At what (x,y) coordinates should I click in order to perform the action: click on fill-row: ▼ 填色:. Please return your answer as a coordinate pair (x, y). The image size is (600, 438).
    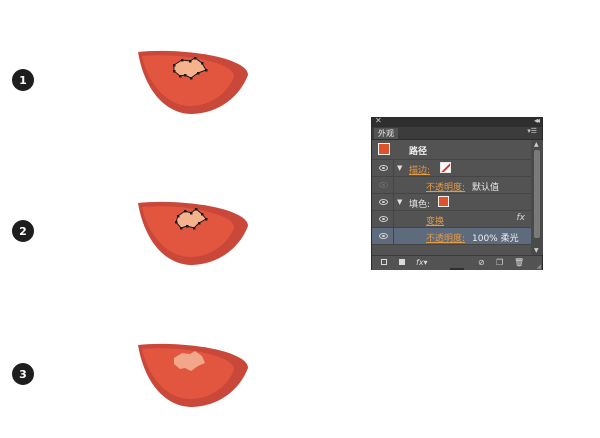
    Looking at the image, I should click on (451, 202).